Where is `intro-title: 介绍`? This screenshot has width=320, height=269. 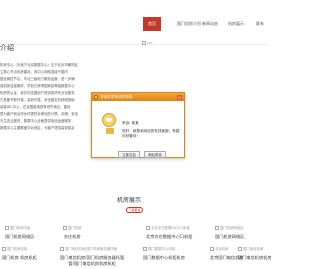 intro-title: 介绍 is located at coordinates (7, 48).